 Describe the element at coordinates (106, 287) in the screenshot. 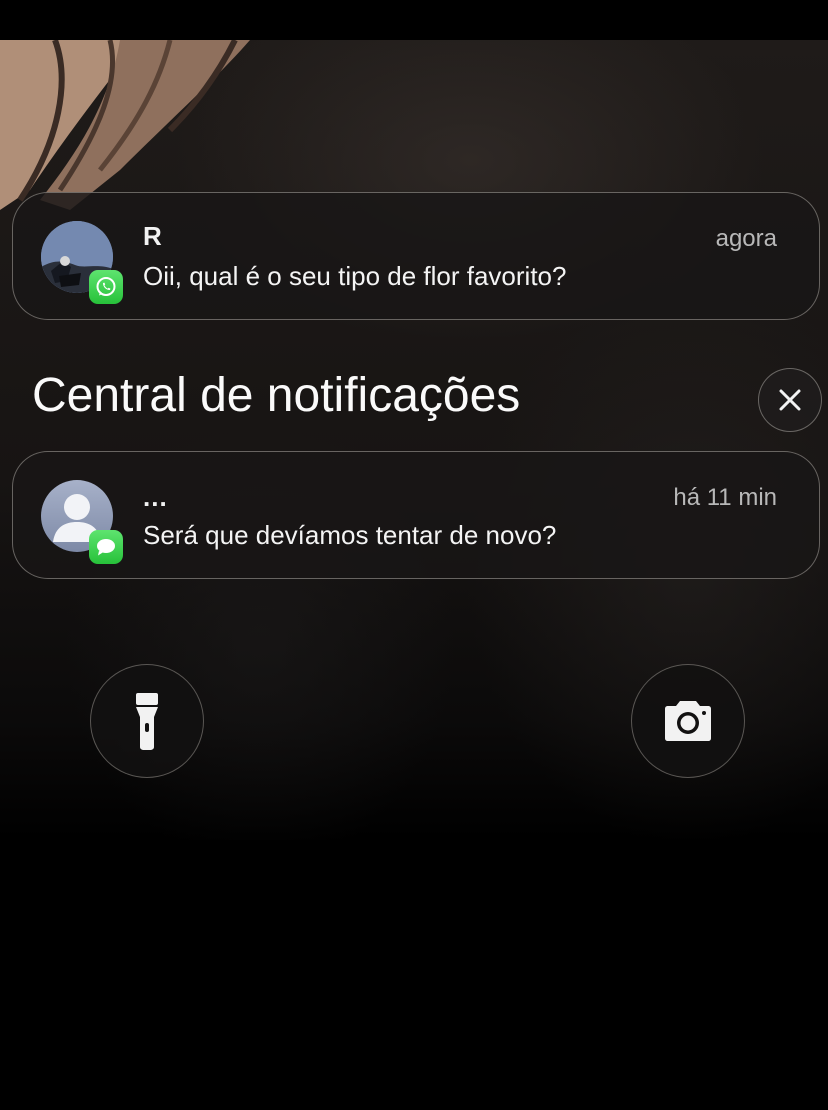

I see `whatsapp-icon` at that location.